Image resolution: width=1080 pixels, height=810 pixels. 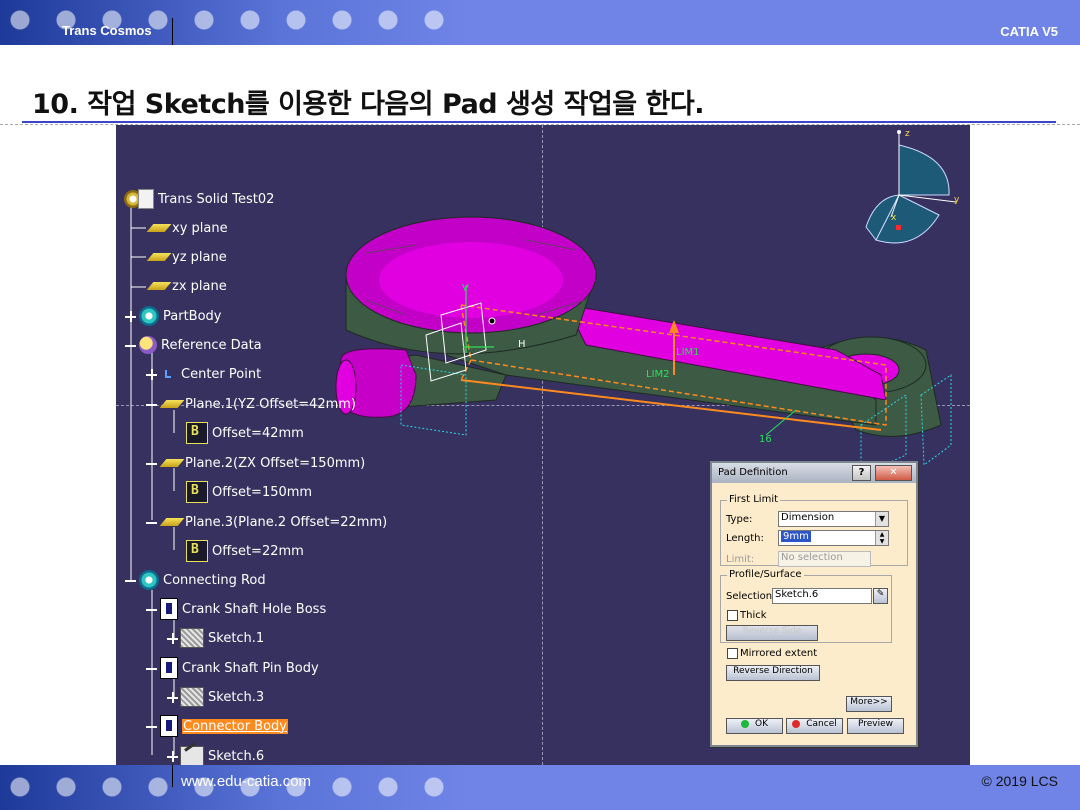 I want to click on reverse-direction-button: Reverse Direction, so click(x=773, y=673).